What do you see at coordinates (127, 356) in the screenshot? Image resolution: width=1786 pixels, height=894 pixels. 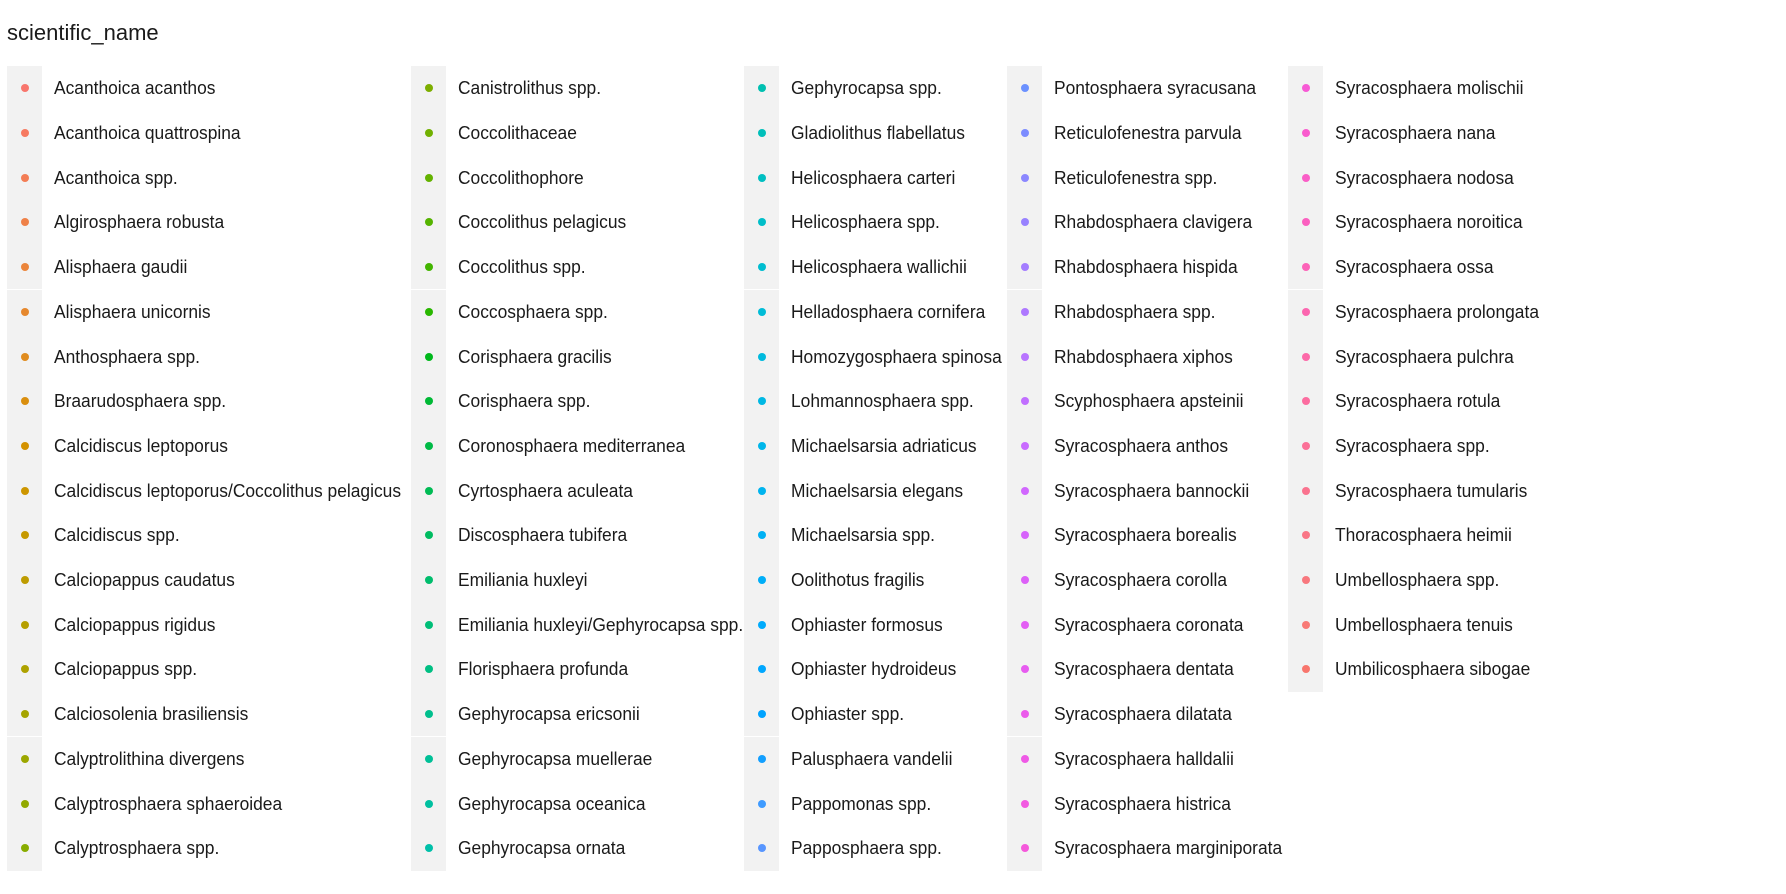 I see `legend-label: Anthosphaera spp.` at bounding box center [127, 356].